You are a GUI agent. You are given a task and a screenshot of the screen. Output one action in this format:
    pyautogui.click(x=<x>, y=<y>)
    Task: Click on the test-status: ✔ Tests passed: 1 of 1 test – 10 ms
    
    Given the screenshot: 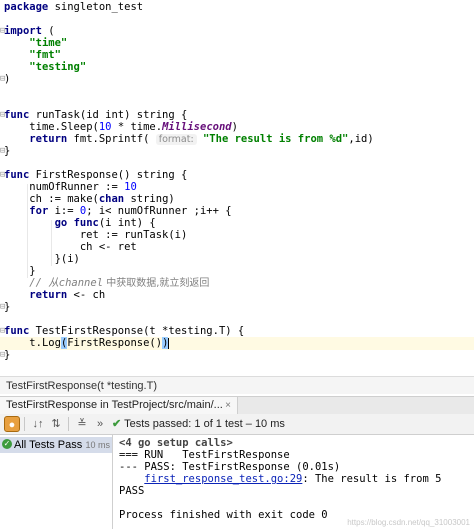 What is the action you would take?
    pyautogui.click(x=198, y=424)
    